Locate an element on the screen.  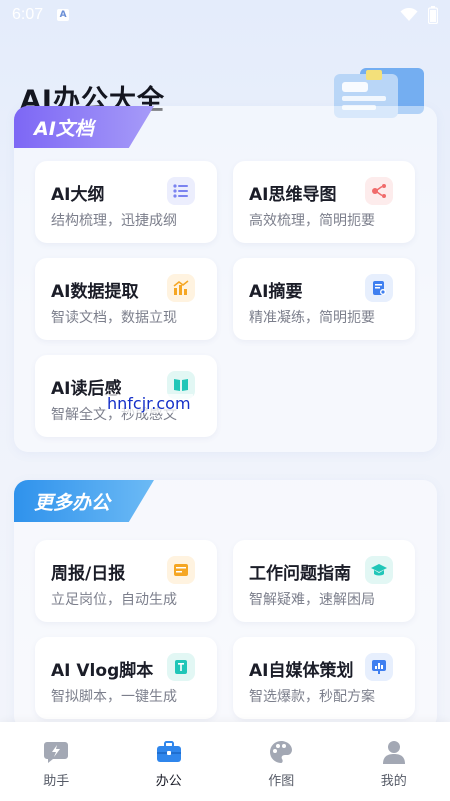
nav-office: 办公 is located at coordinates (169, 761).